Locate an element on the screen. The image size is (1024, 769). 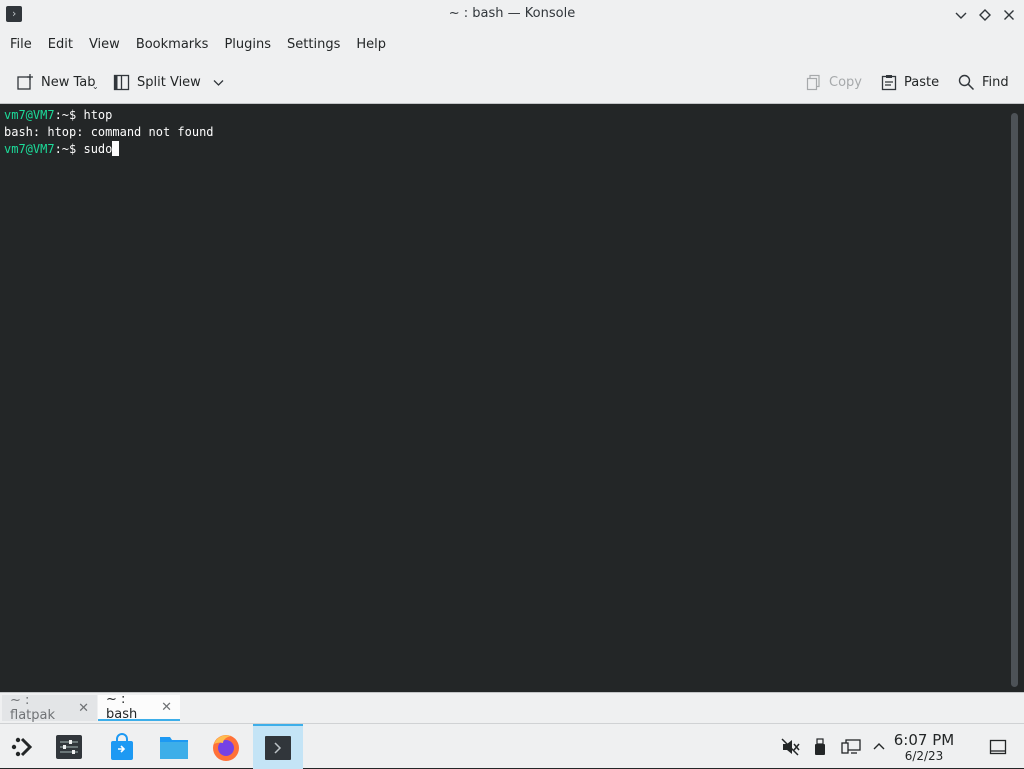
menu-settings: Settings is located at coordinates (313, 45).